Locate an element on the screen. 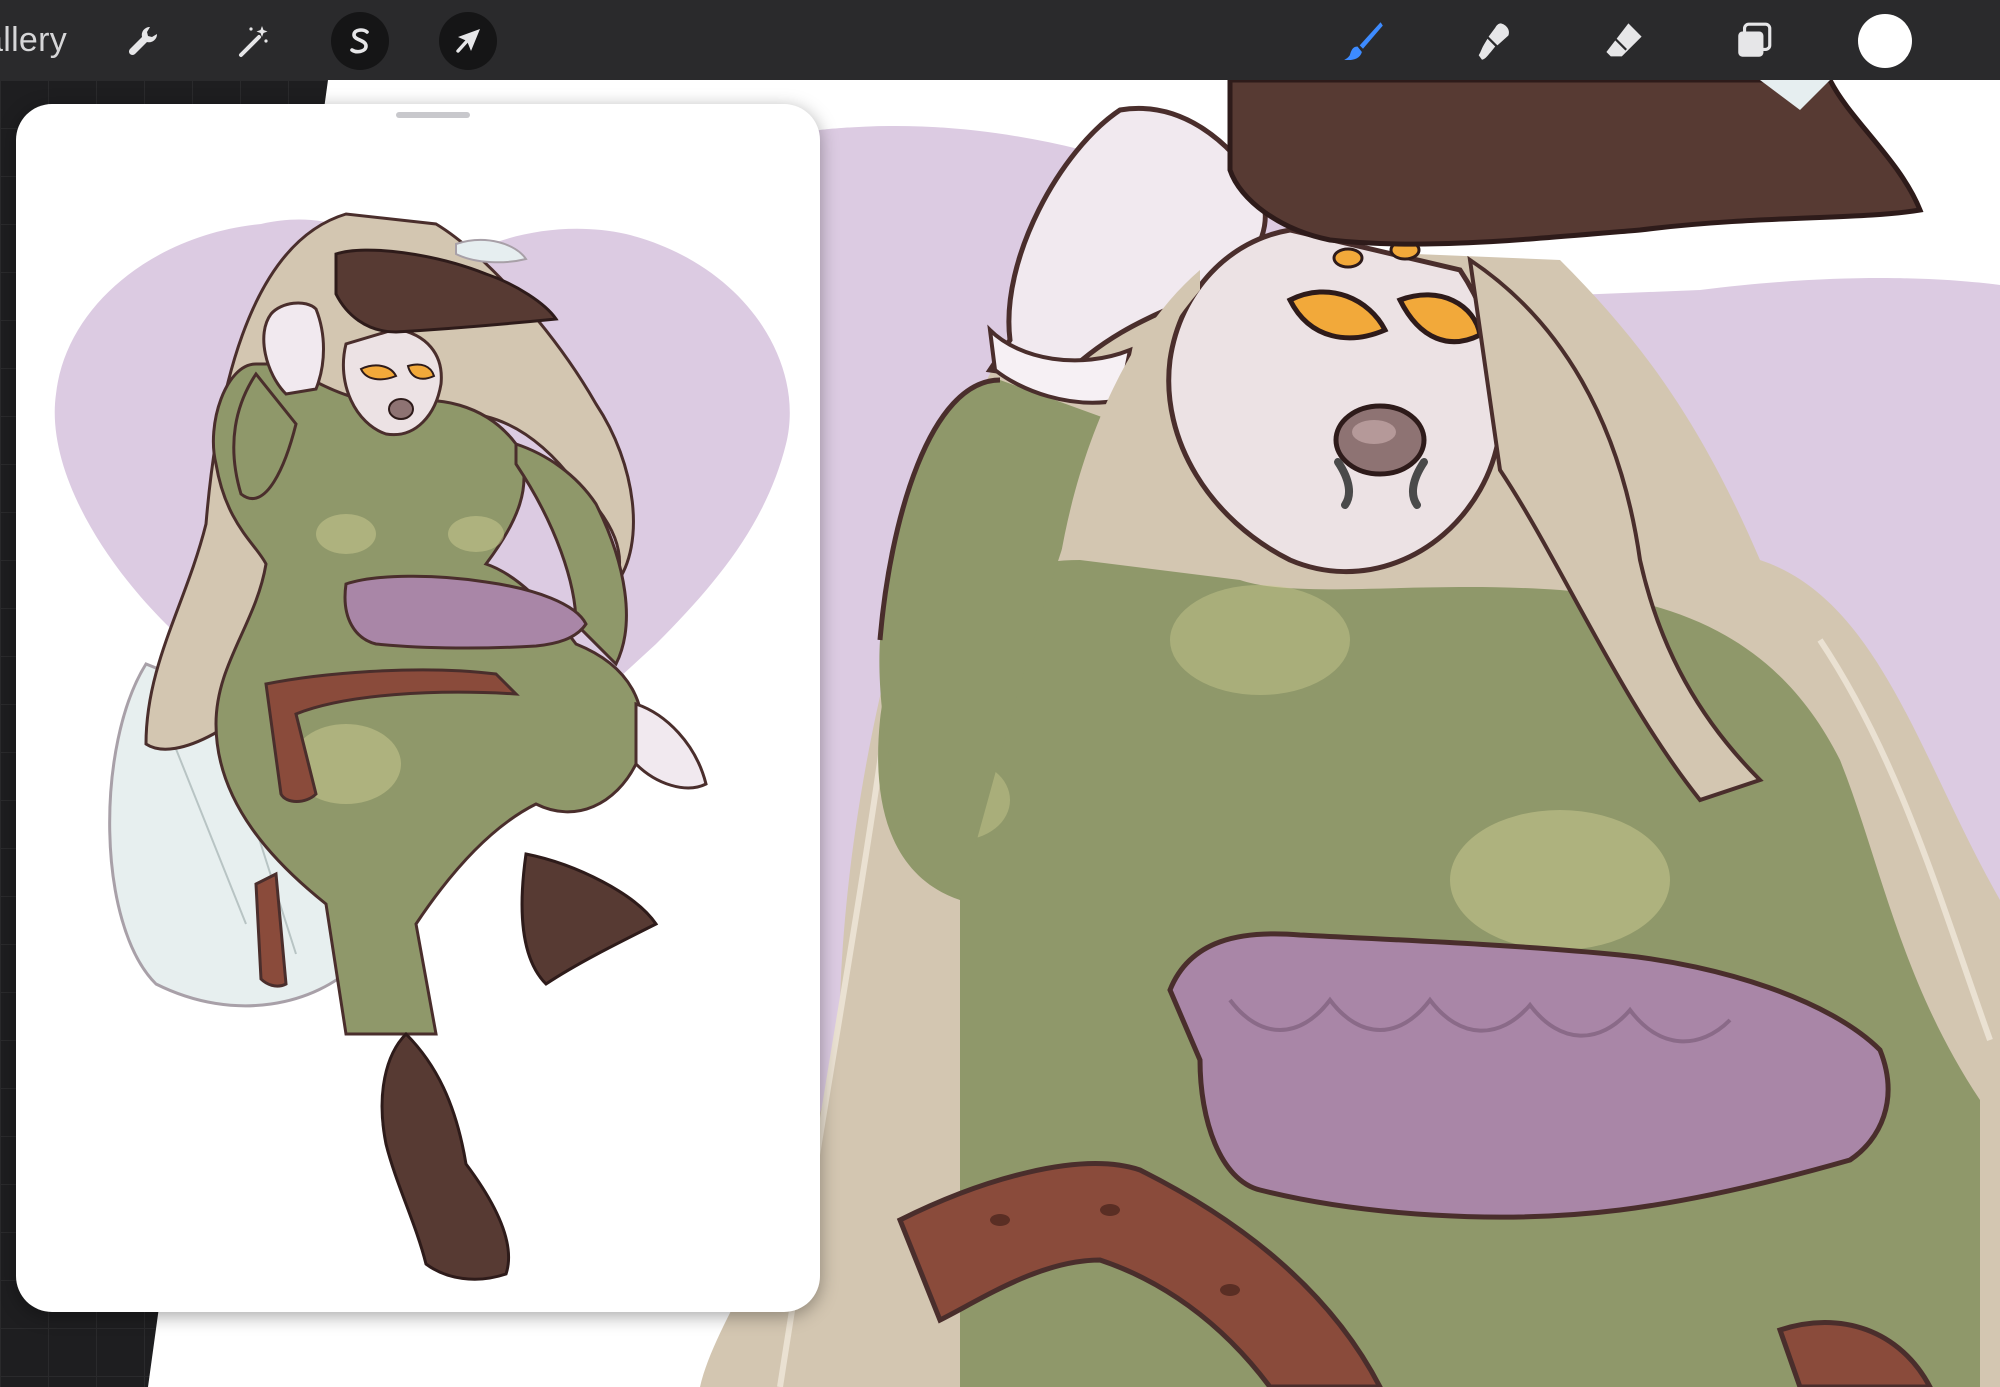  top-toolbar: allery is located at coordinates (1000, 40).